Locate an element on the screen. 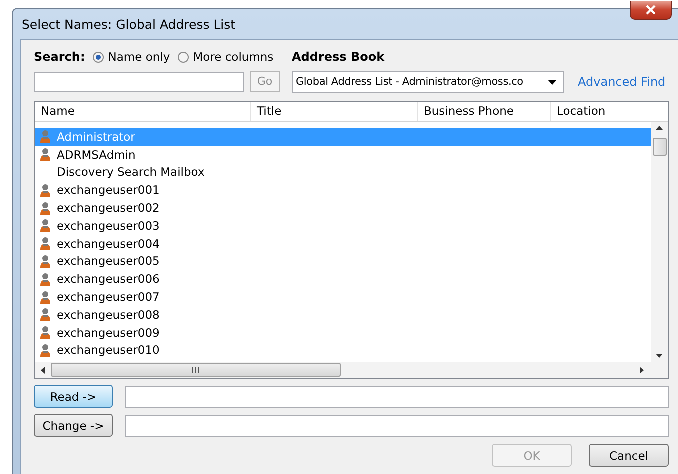  window-title: Select Names: Global Address List is located at coordinates (128, 24).